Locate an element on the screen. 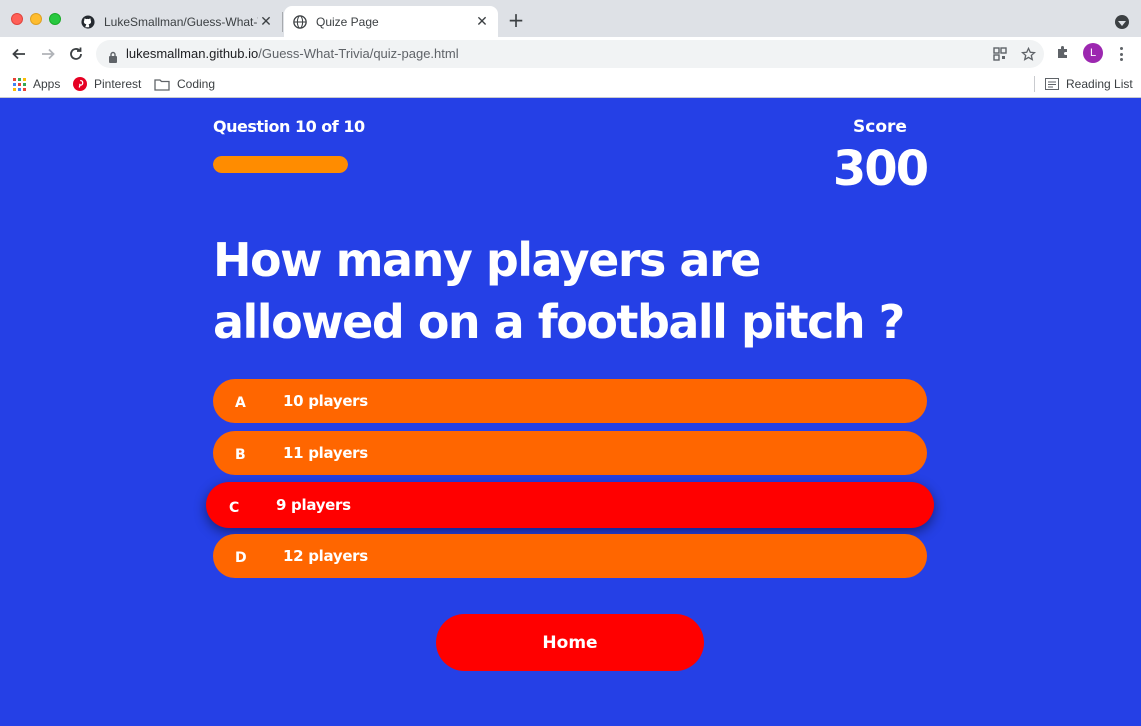 The height and width of the screenshot is (726, 1141). window-maximize-button is located at coordinates (55, 19).